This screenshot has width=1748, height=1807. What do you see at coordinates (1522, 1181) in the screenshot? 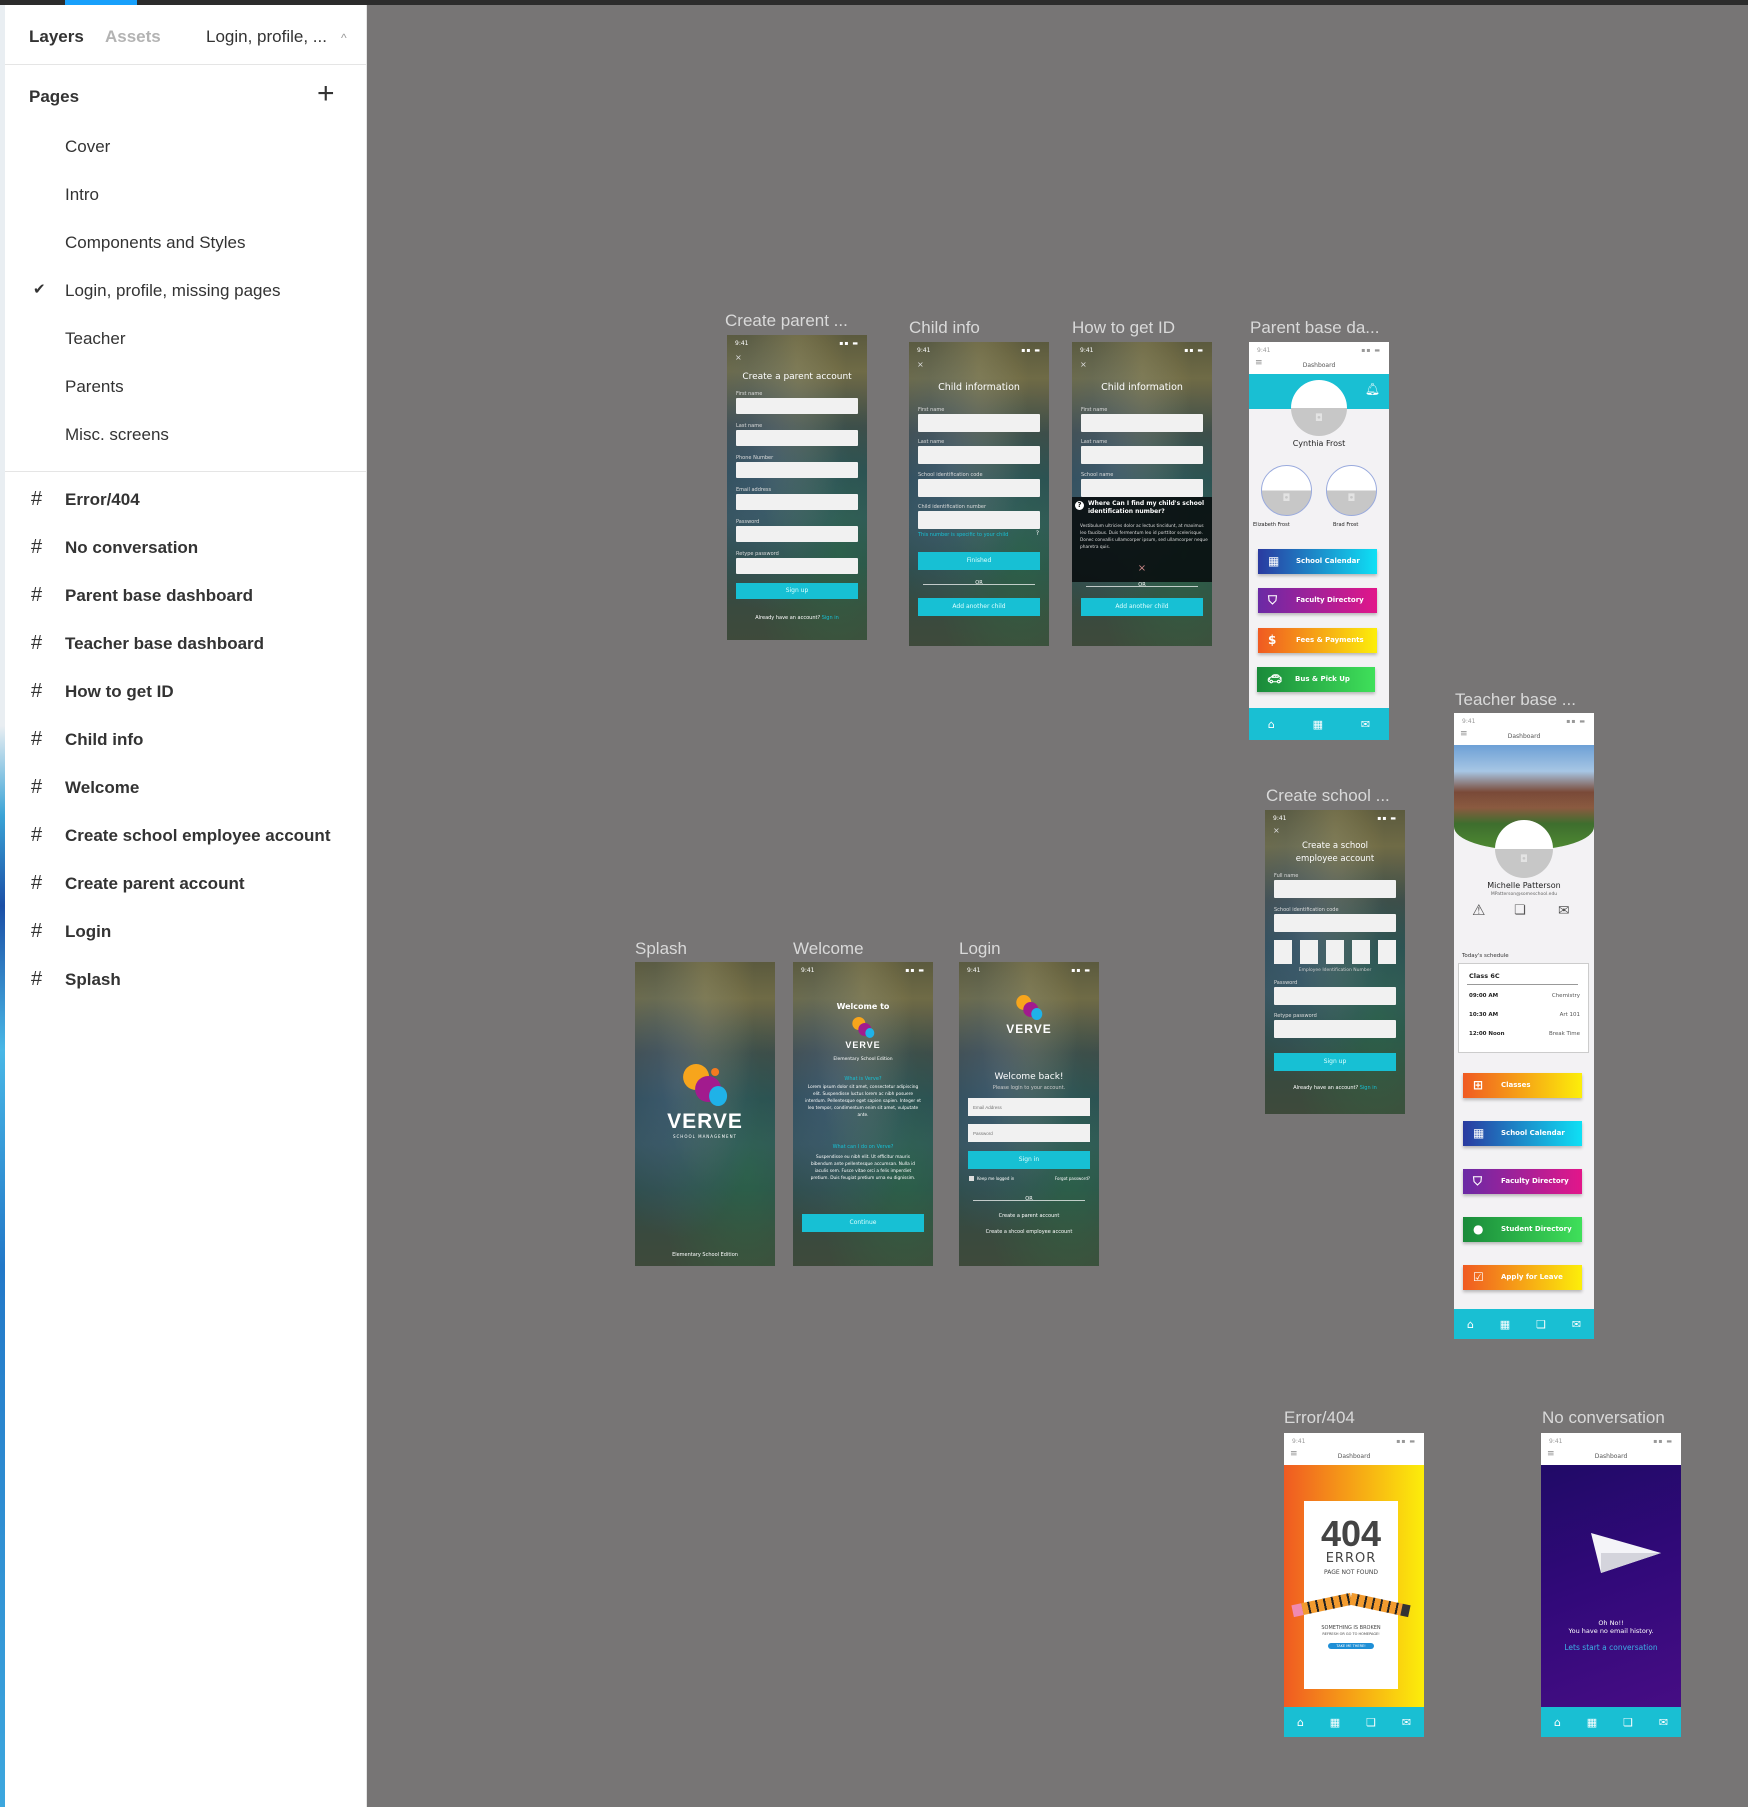
I see `tile-faculty-directory: ⛉ Faculty Directory` at bounding box center [1522, 1181].